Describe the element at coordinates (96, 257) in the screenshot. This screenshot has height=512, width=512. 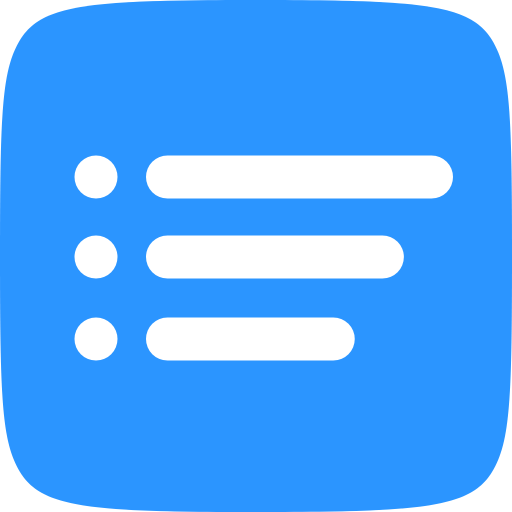
I see `list-row-2-bullet` at that location.